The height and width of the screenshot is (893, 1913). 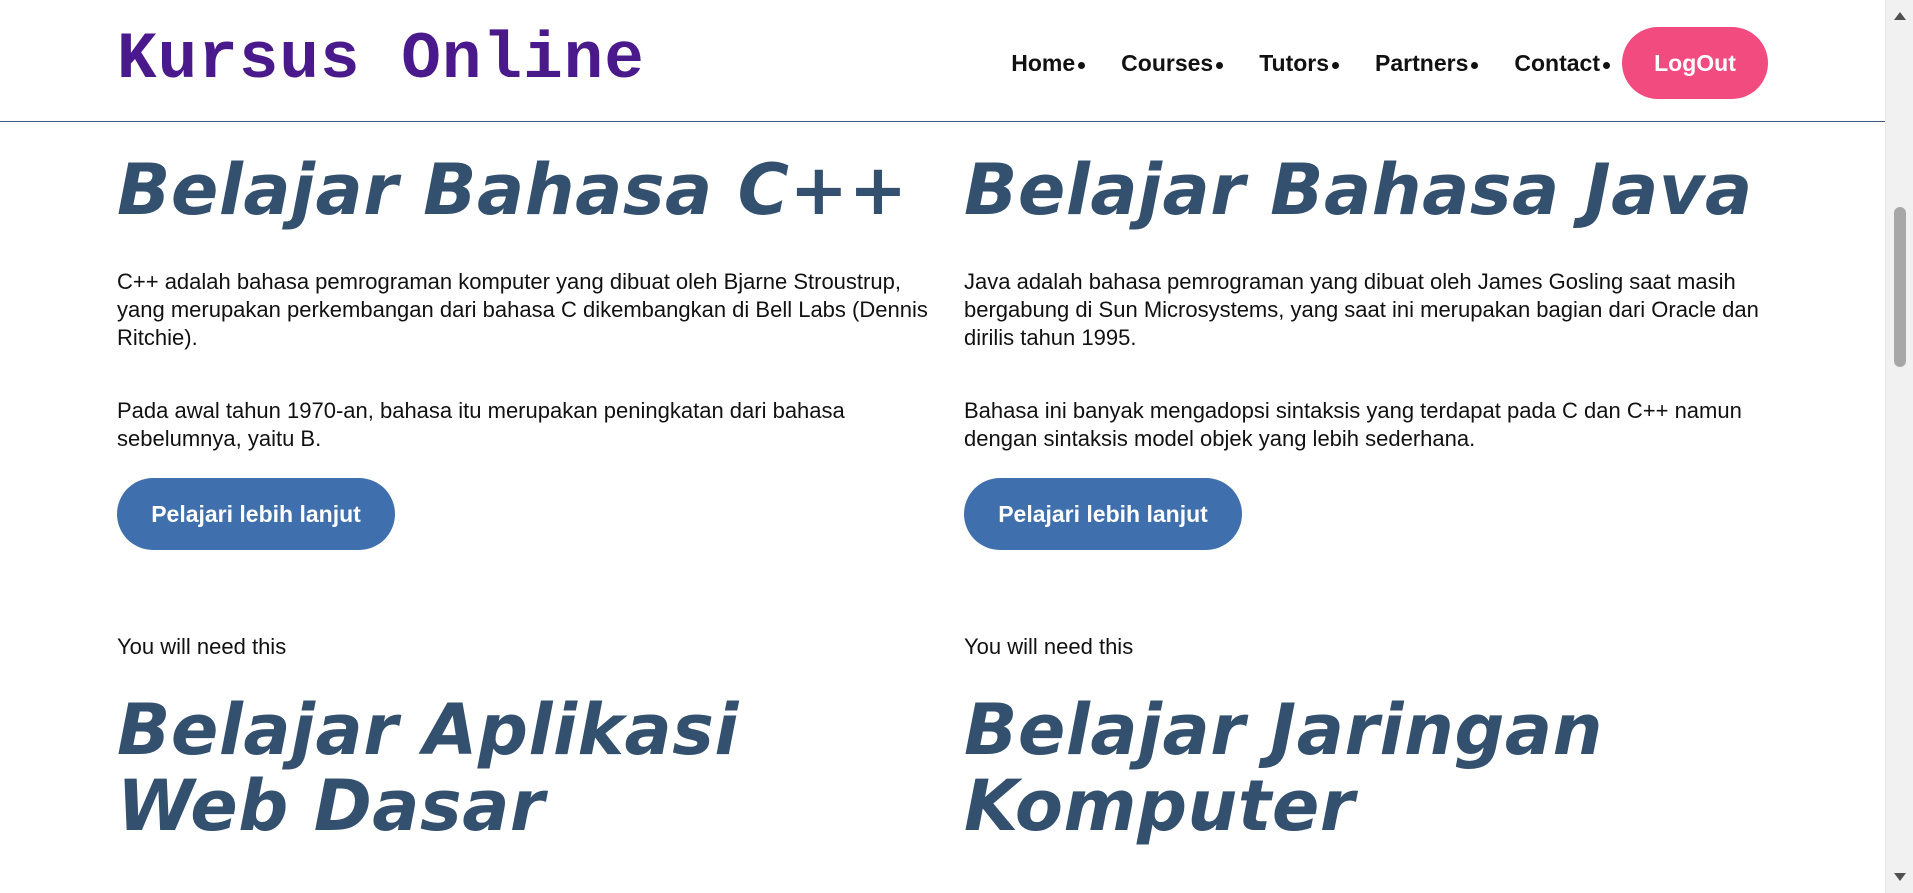 I want to click on course-title: Belajar Jaringan Komputer, so click(x=1283, y=768).